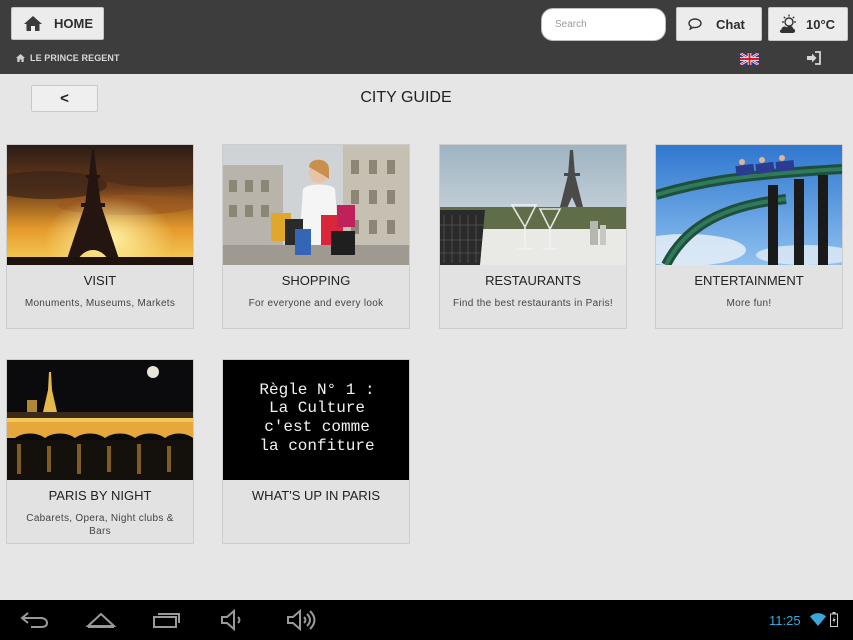 This screenshot has width=853, height=640. Describe the element at coordinates (100, 420) in the screenshot. I see `paris-night-image` at that location.